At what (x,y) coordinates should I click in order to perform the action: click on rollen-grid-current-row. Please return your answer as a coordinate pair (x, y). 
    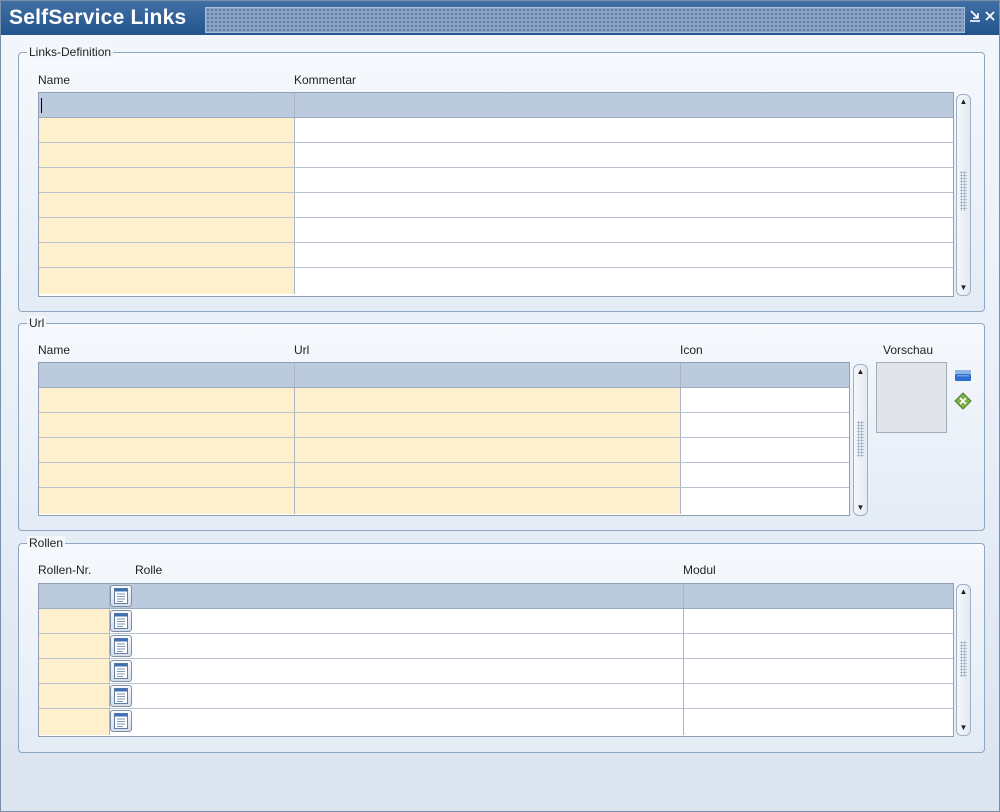
    Looking at the image, I should click on (496, 596).